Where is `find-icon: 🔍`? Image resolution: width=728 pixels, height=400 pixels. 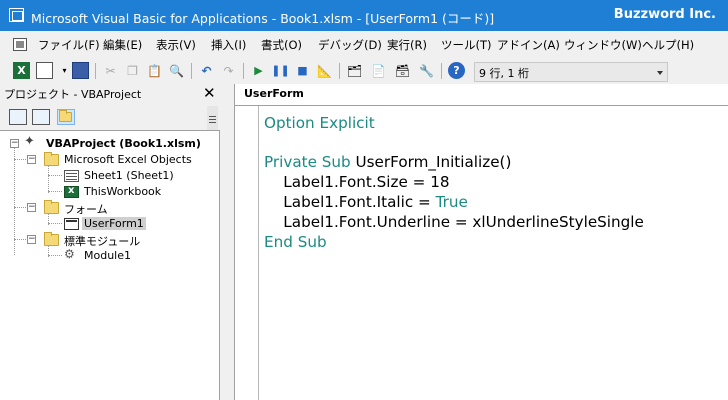 find-icon: 🔍 is located at coordinates (176, 70).